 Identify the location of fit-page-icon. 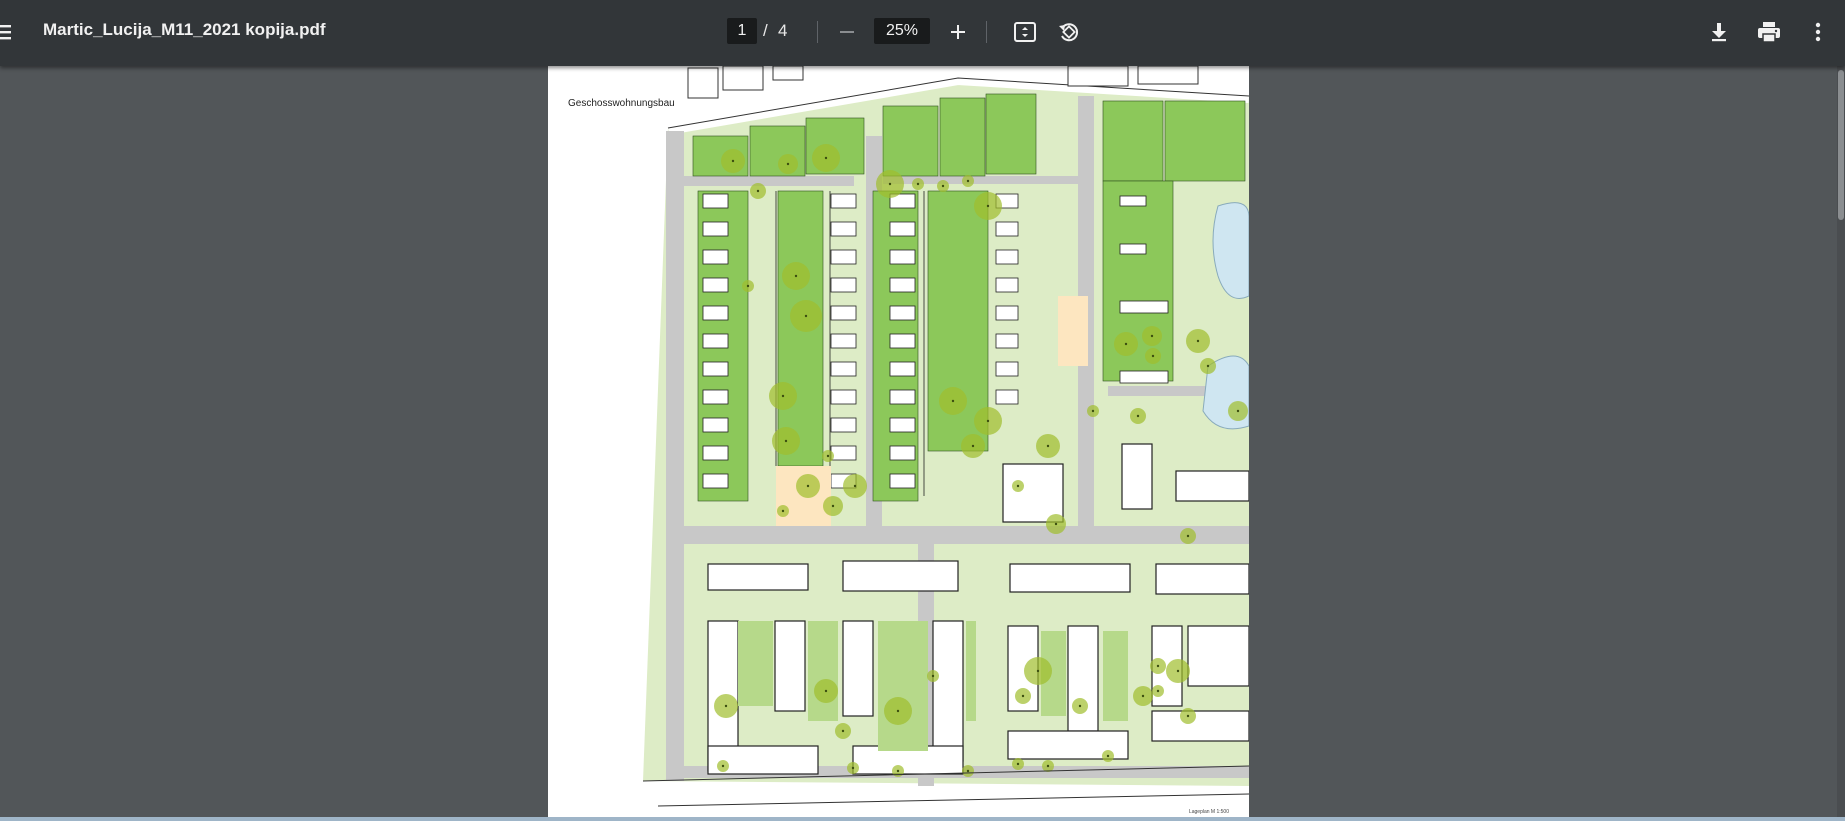
(1025, 32).